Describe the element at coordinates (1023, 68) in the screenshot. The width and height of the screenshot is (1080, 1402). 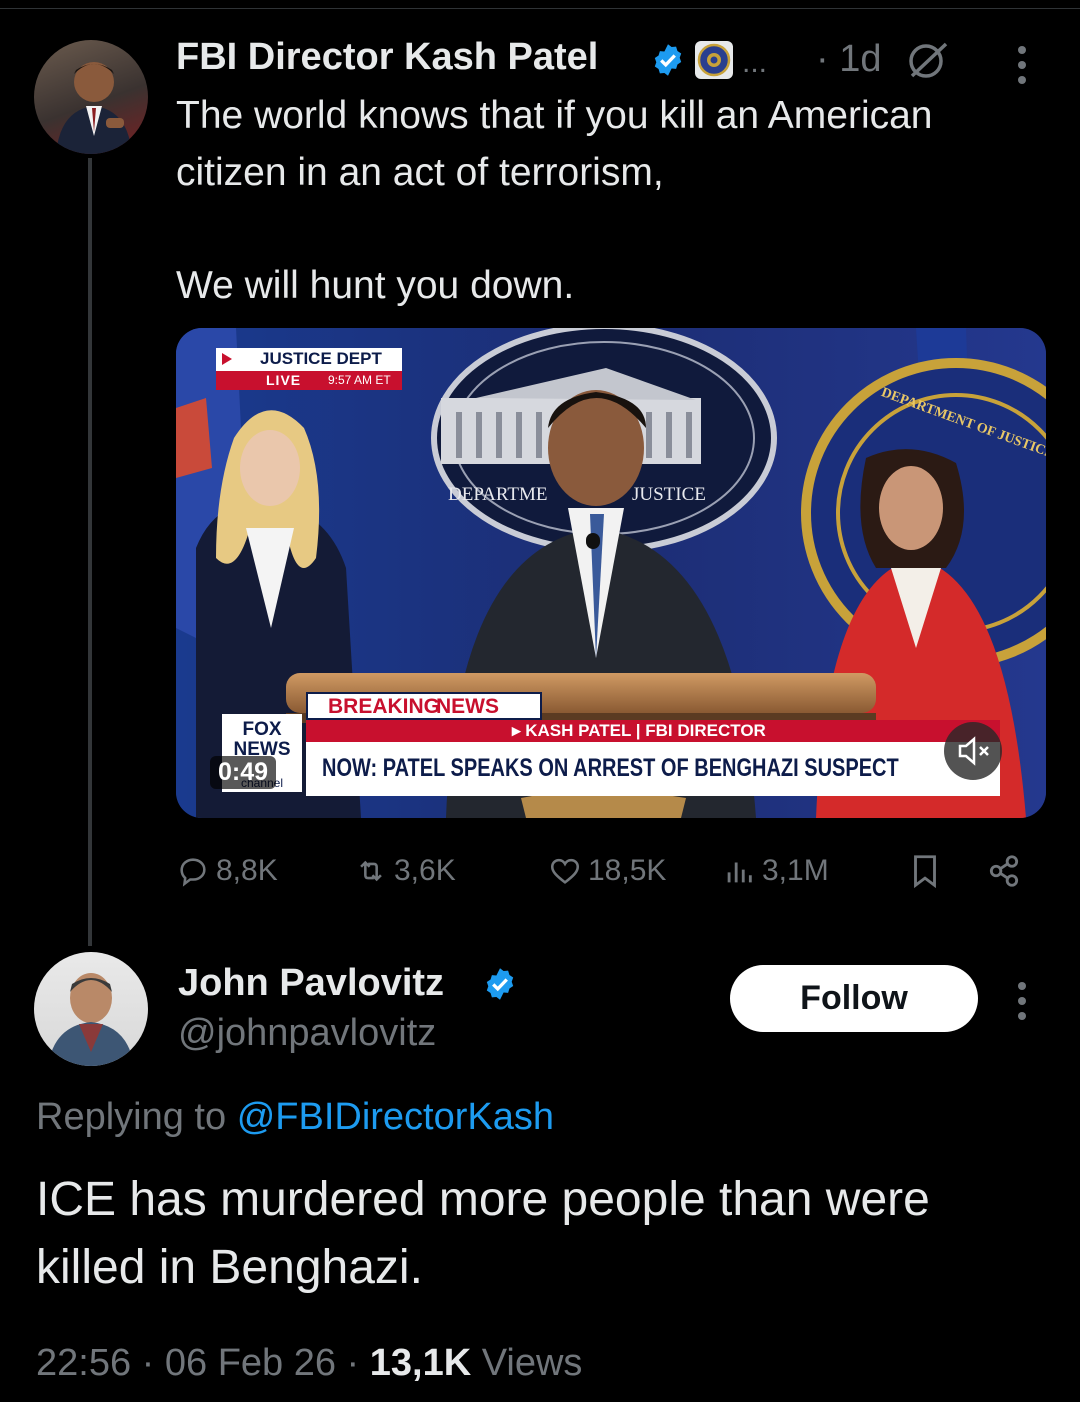
I see `tweet-more-options-icon` at that location.